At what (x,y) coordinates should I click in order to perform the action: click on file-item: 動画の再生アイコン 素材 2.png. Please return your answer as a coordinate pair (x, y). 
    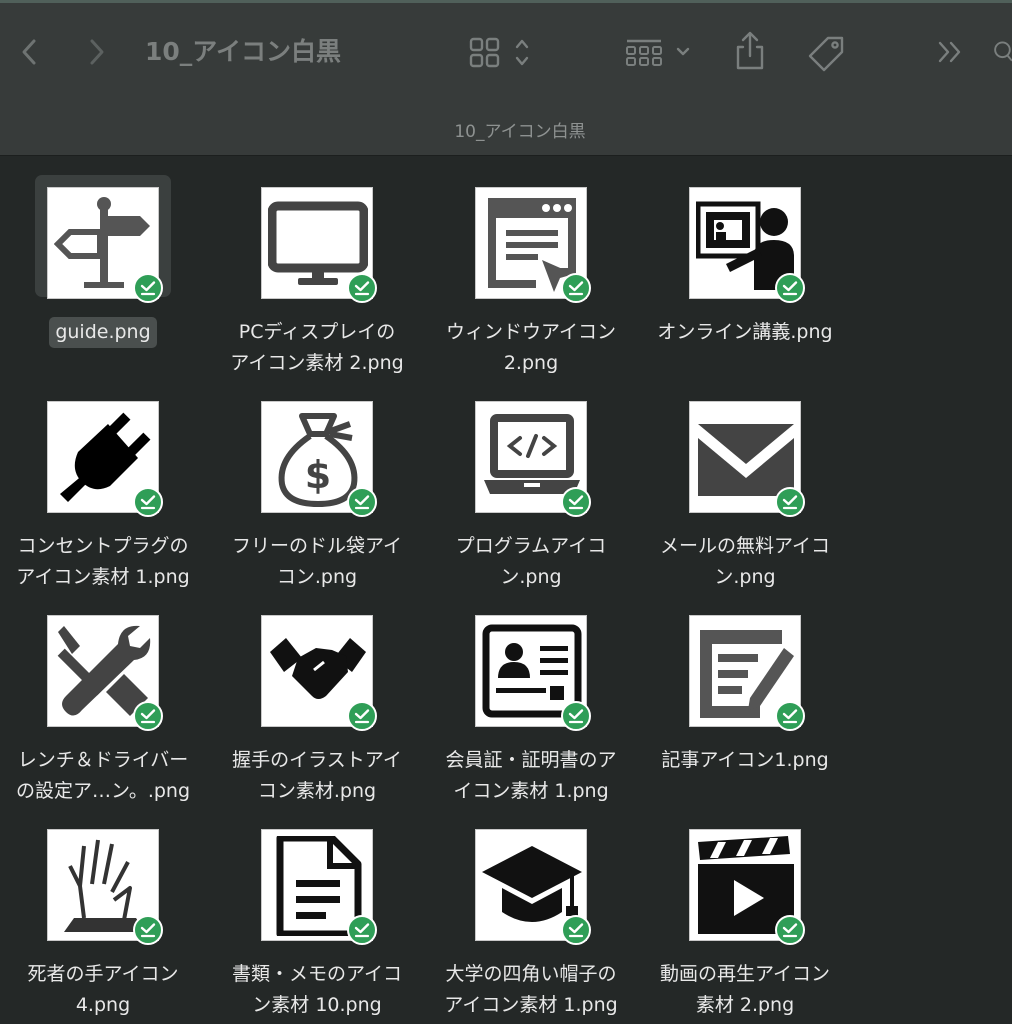
    Looking at the image, I should click on (745, 907).